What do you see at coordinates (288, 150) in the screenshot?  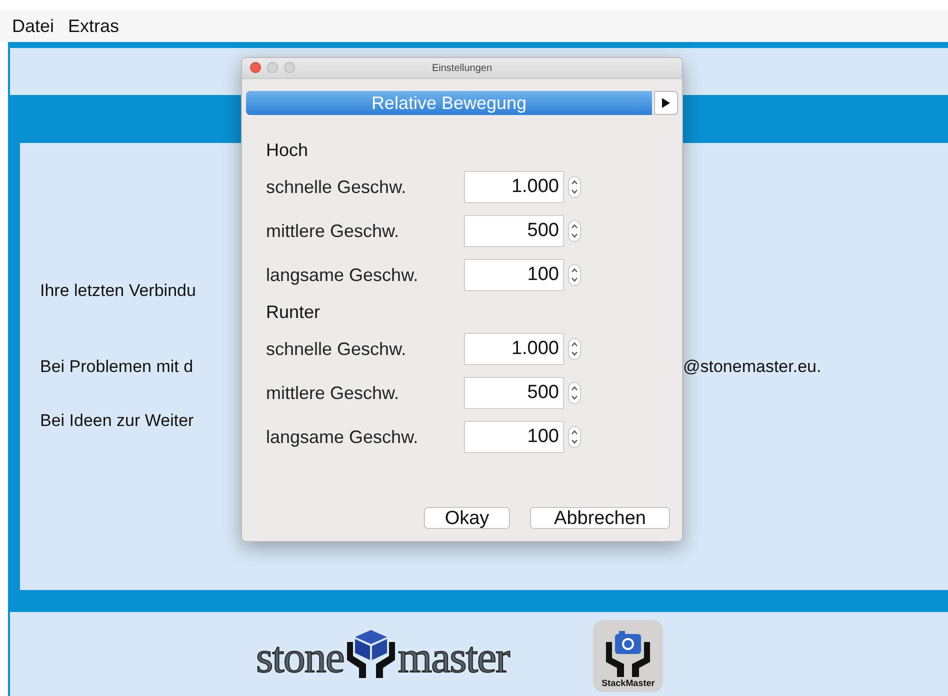 I see `section-heading: Hoch` at bounding box center [288, 150].